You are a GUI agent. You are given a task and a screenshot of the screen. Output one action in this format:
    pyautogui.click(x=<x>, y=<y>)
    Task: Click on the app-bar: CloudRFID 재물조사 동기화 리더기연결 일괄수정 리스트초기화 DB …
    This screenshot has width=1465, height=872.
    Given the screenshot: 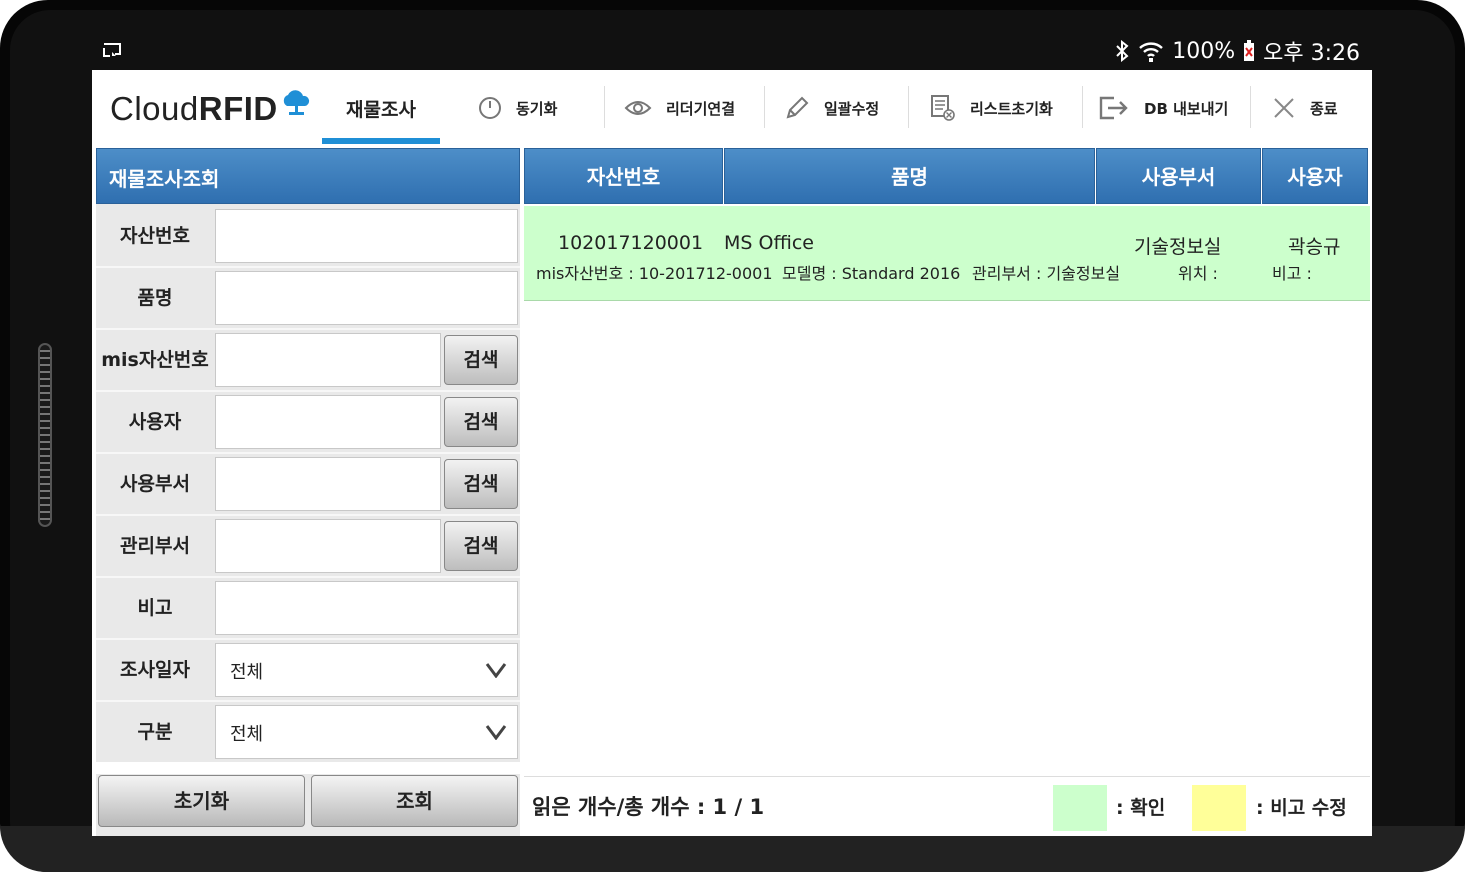 What is the action you would take?
    pyautogui.click(x=732, y=108)
    